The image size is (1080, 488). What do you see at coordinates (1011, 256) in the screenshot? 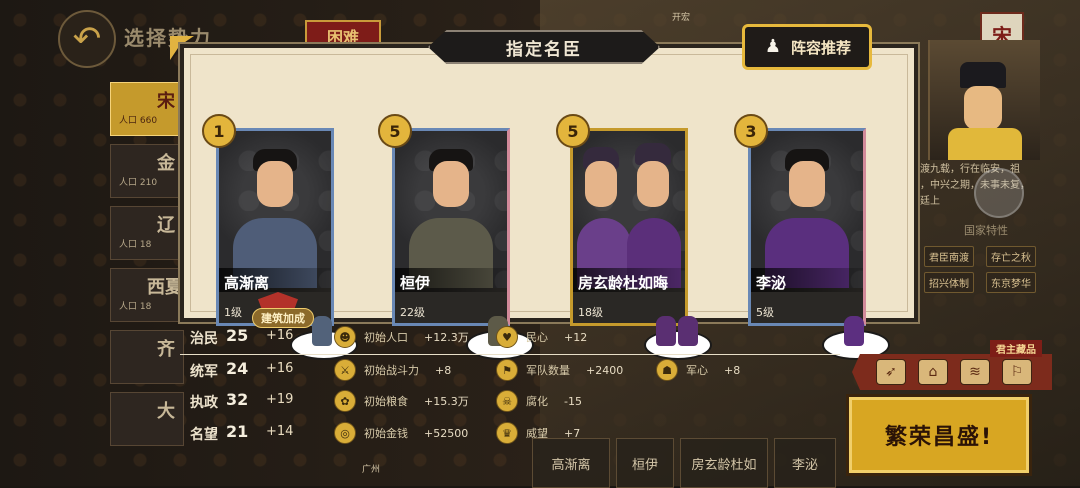
I see `trait-chip: 存亡之秋` at bounding box center [1011, 256].